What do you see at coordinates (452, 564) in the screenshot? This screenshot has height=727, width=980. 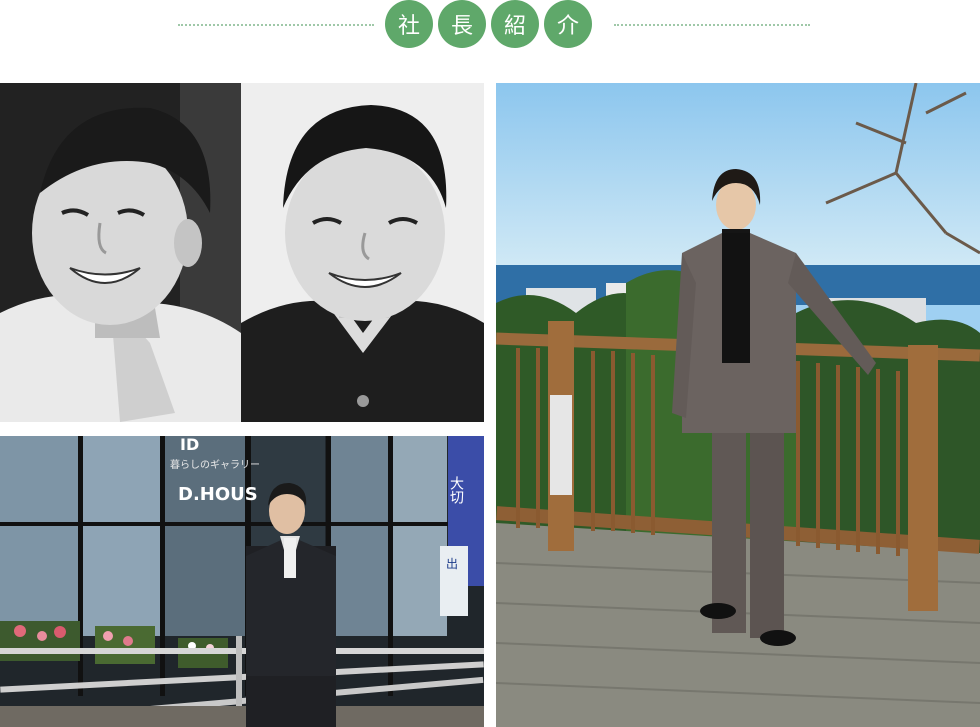 I see `booth-sign: 出` at bounding box center [452, 564].